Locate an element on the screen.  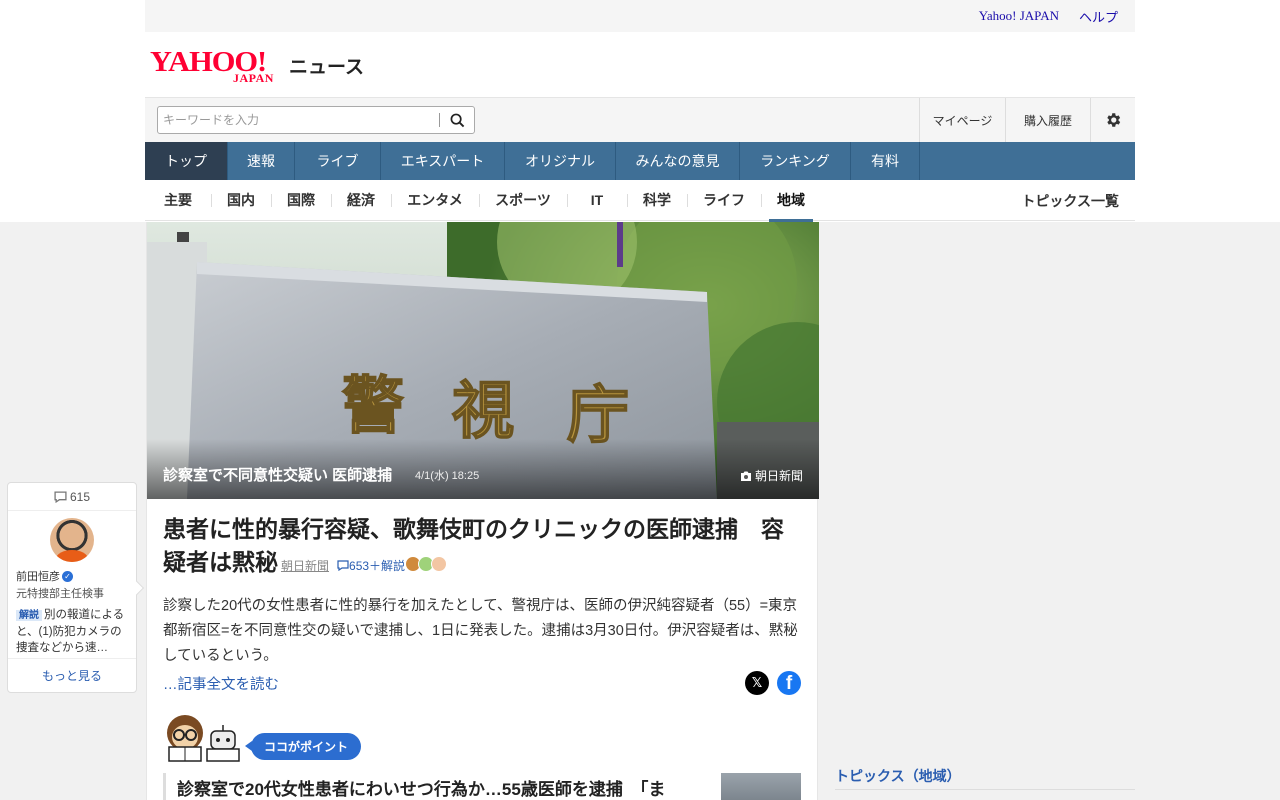
key-point-section: ココがポイント is located at coordinates (482, 738).